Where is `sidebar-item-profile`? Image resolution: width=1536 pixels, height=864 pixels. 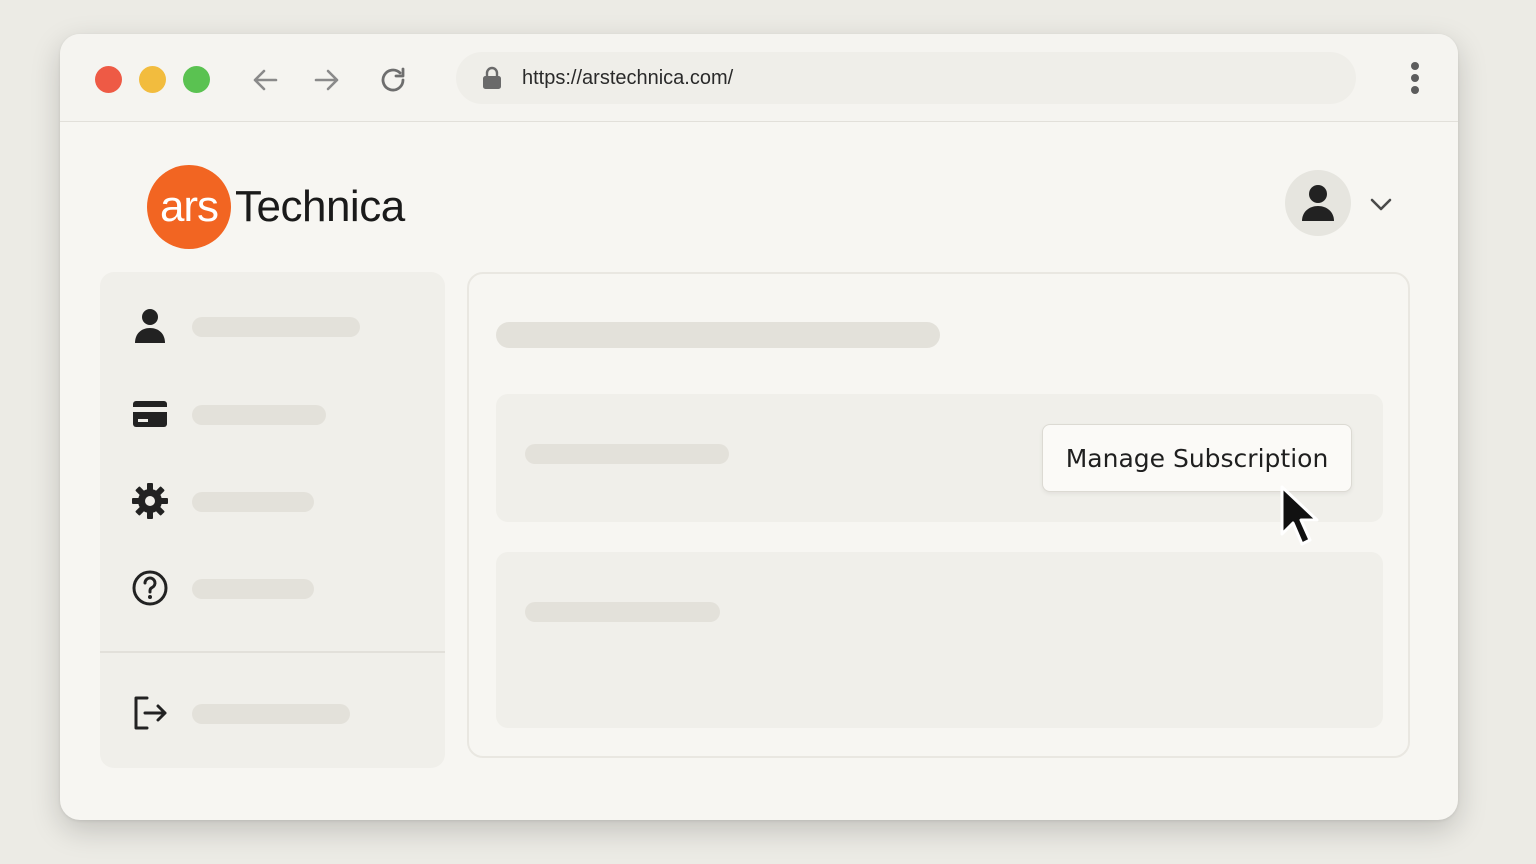 sidebar-item-profile is located at coordinates (150, 326).